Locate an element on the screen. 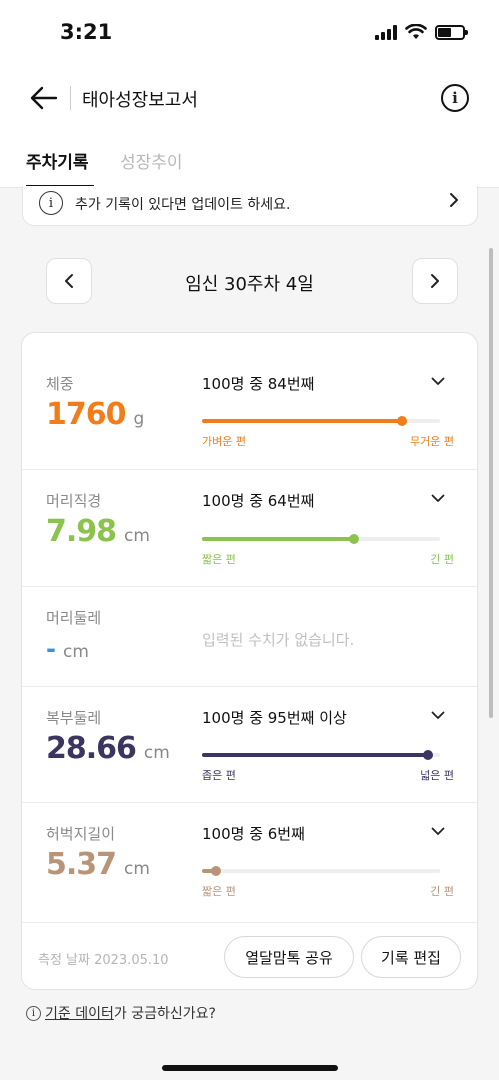  app-header: 태아성장보고서 i is located at coordinates (249, 98).